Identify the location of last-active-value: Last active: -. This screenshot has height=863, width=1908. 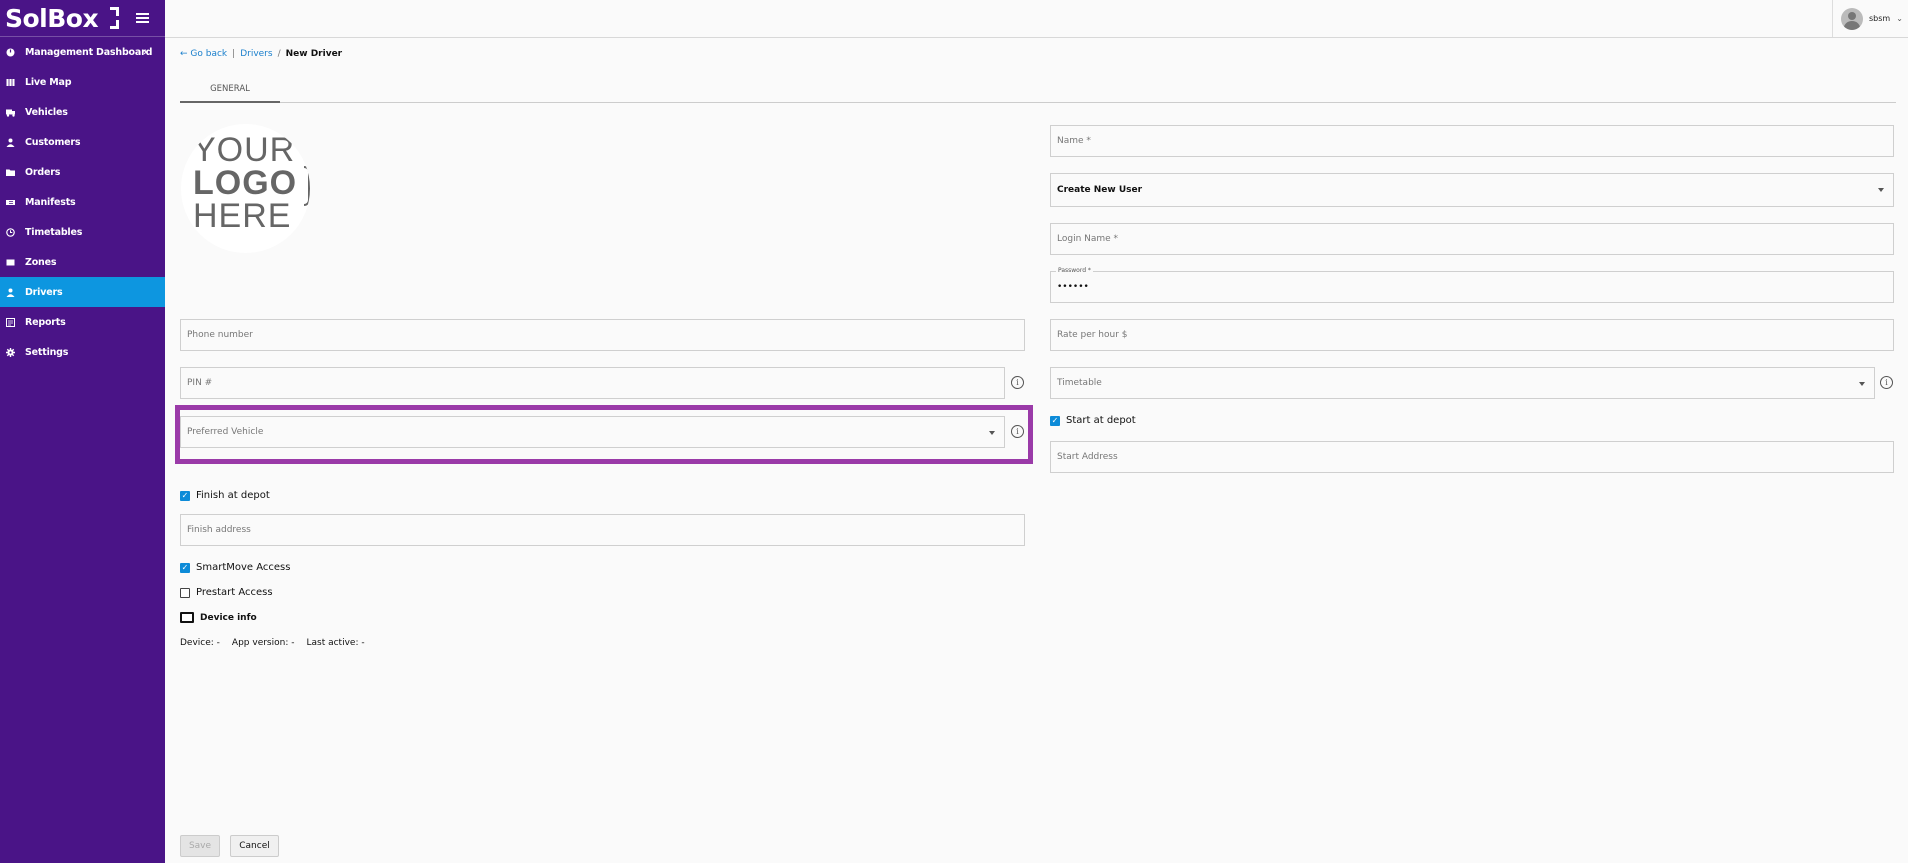
(335, 643).